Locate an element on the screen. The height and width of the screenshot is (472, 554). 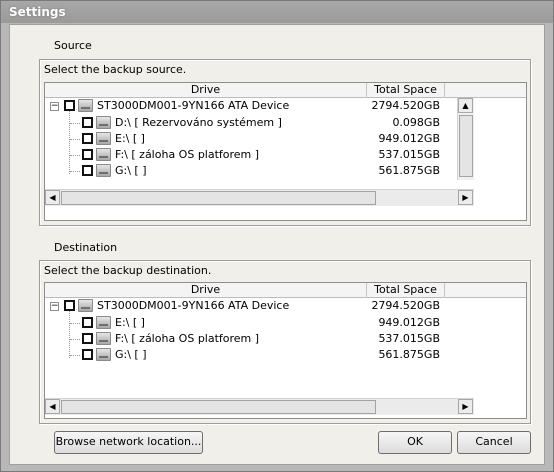
destination-column-drive: Drive is located at coordinates (206, 290).